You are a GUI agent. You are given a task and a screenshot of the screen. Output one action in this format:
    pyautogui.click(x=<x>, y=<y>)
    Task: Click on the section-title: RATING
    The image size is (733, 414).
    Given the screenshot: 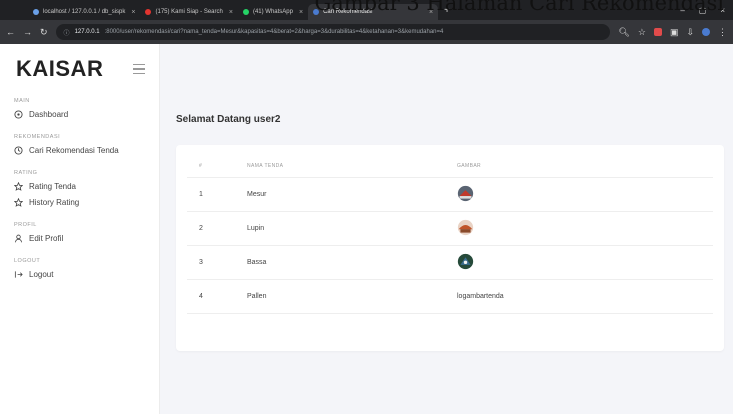 What is the action you would take?
    pyautogui.click(x=26, y=173)
    